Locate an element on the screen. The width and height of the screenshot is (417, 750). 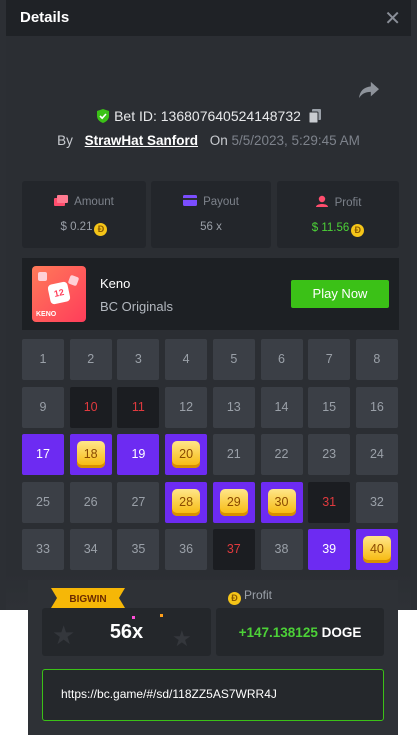
keno-tile-11: 11 is located at coordinates (138, 407).